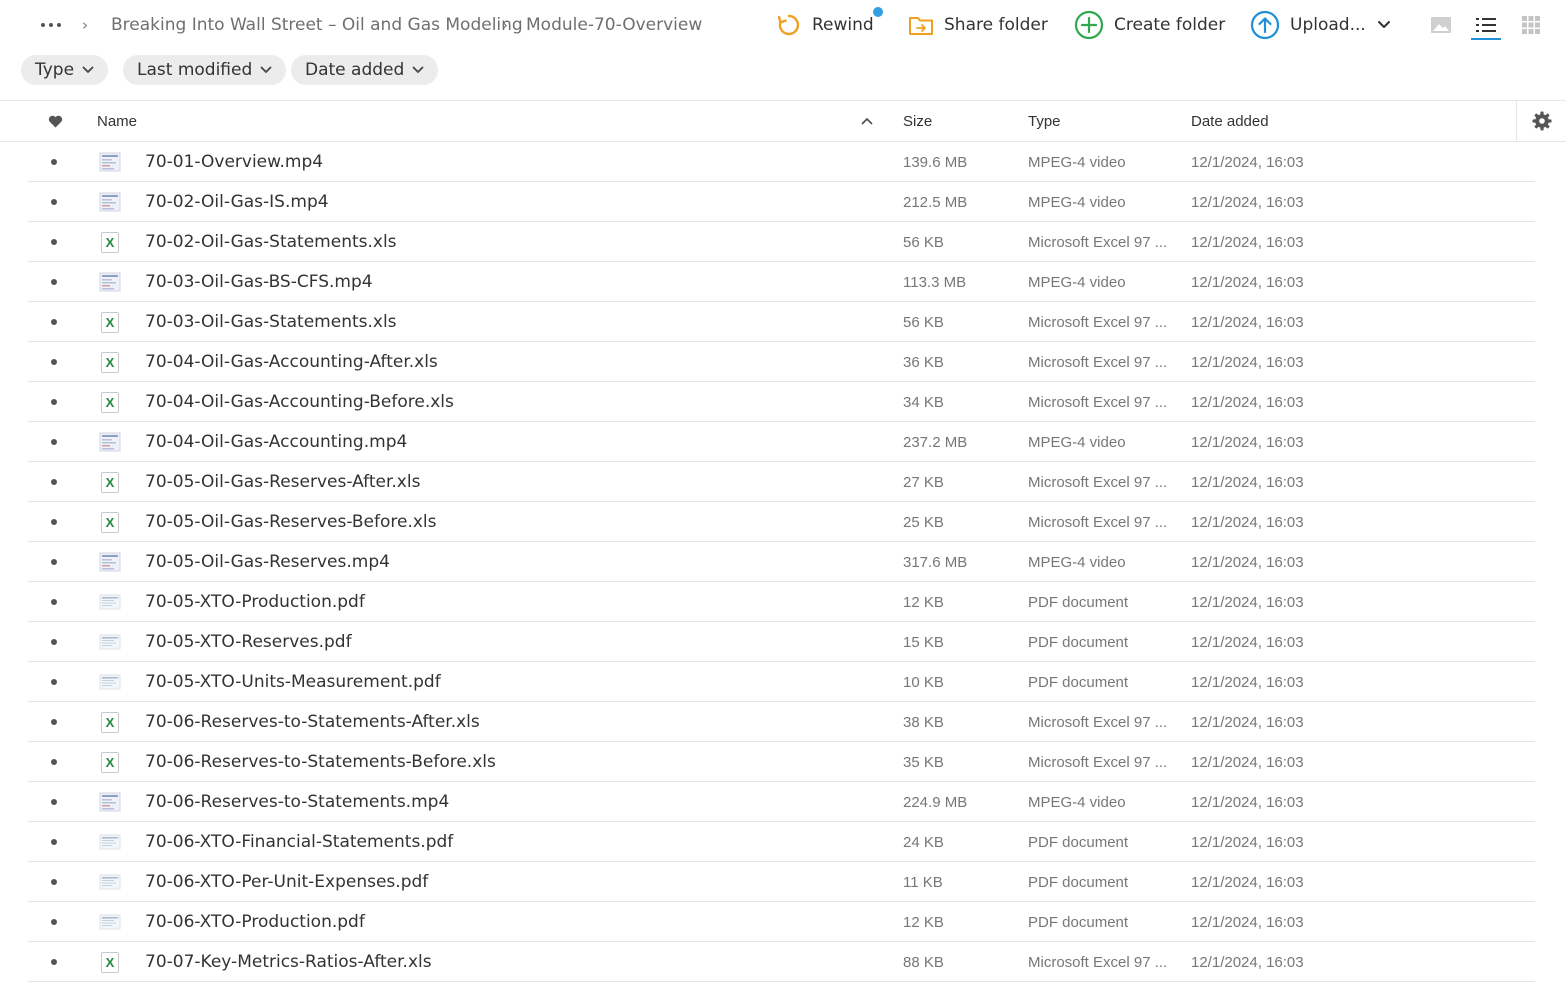 Image resolution: width=1566 pixels, height=986 pixels. Describe the element at coordinates (614, 25) in the screenshot. I see `breadcrumb-item-module: Module-70-Overview` at that location.